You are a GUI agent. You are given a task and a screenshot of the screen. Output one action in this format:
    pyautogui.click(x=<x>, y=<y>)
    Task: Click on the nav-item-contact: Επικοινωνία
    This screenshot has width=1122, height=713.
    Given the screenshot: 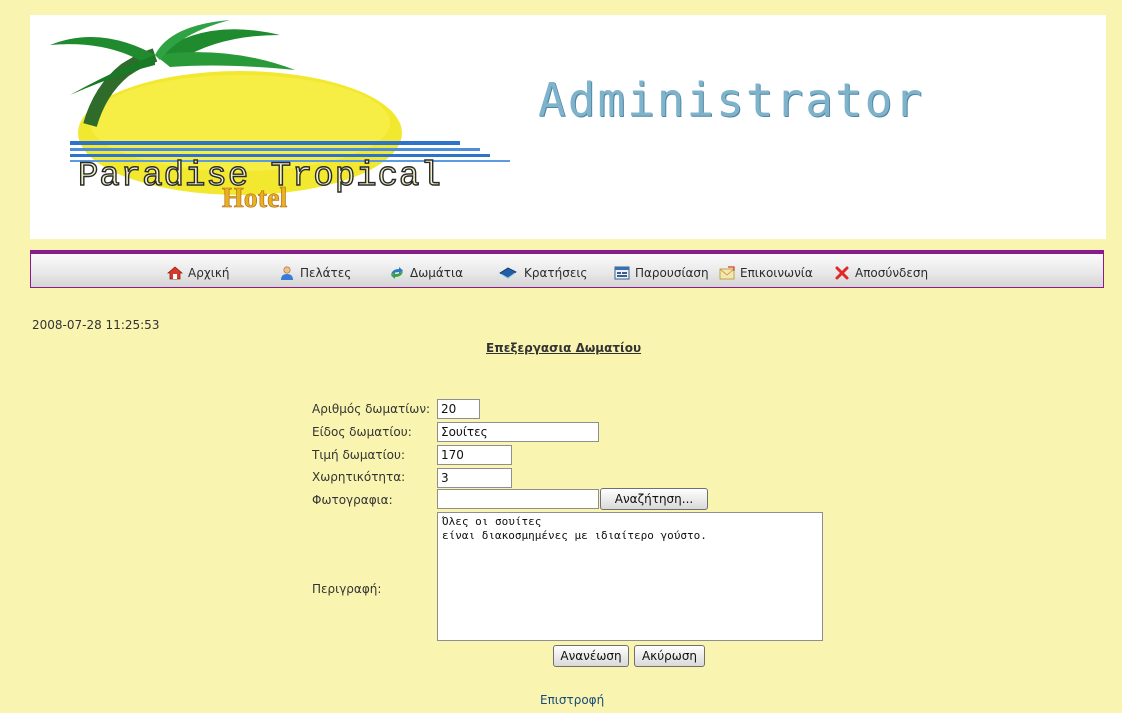 What is the action you would take?
    pyautogui.click(x=766, y=273)
    